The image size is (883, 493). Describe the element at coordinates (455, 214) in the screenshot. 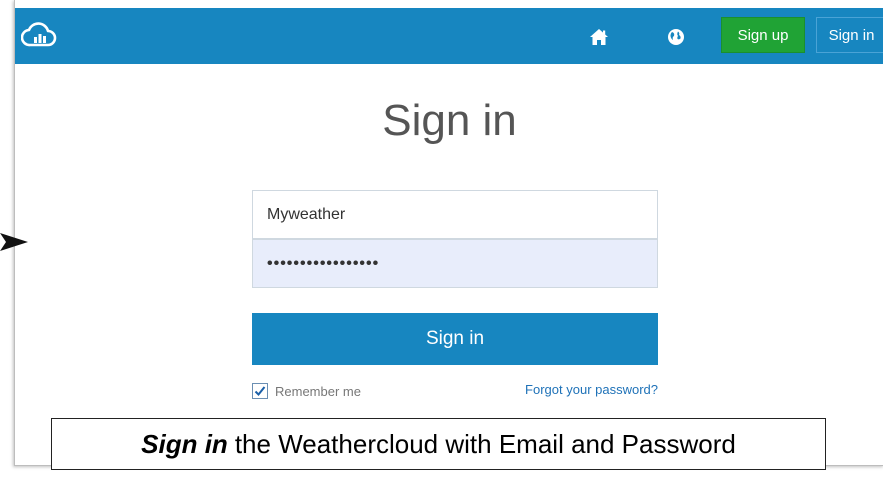

I see `username-field: Myweather` at that location.